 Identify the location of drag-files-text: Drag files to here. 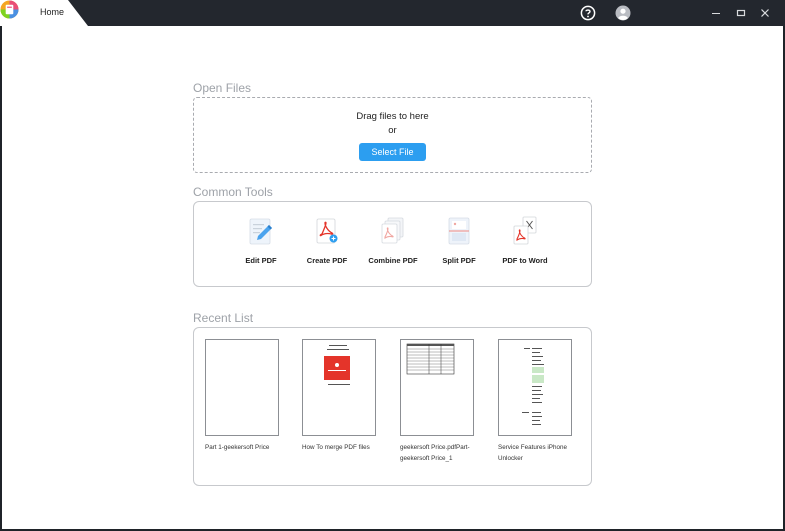
(392, 116).